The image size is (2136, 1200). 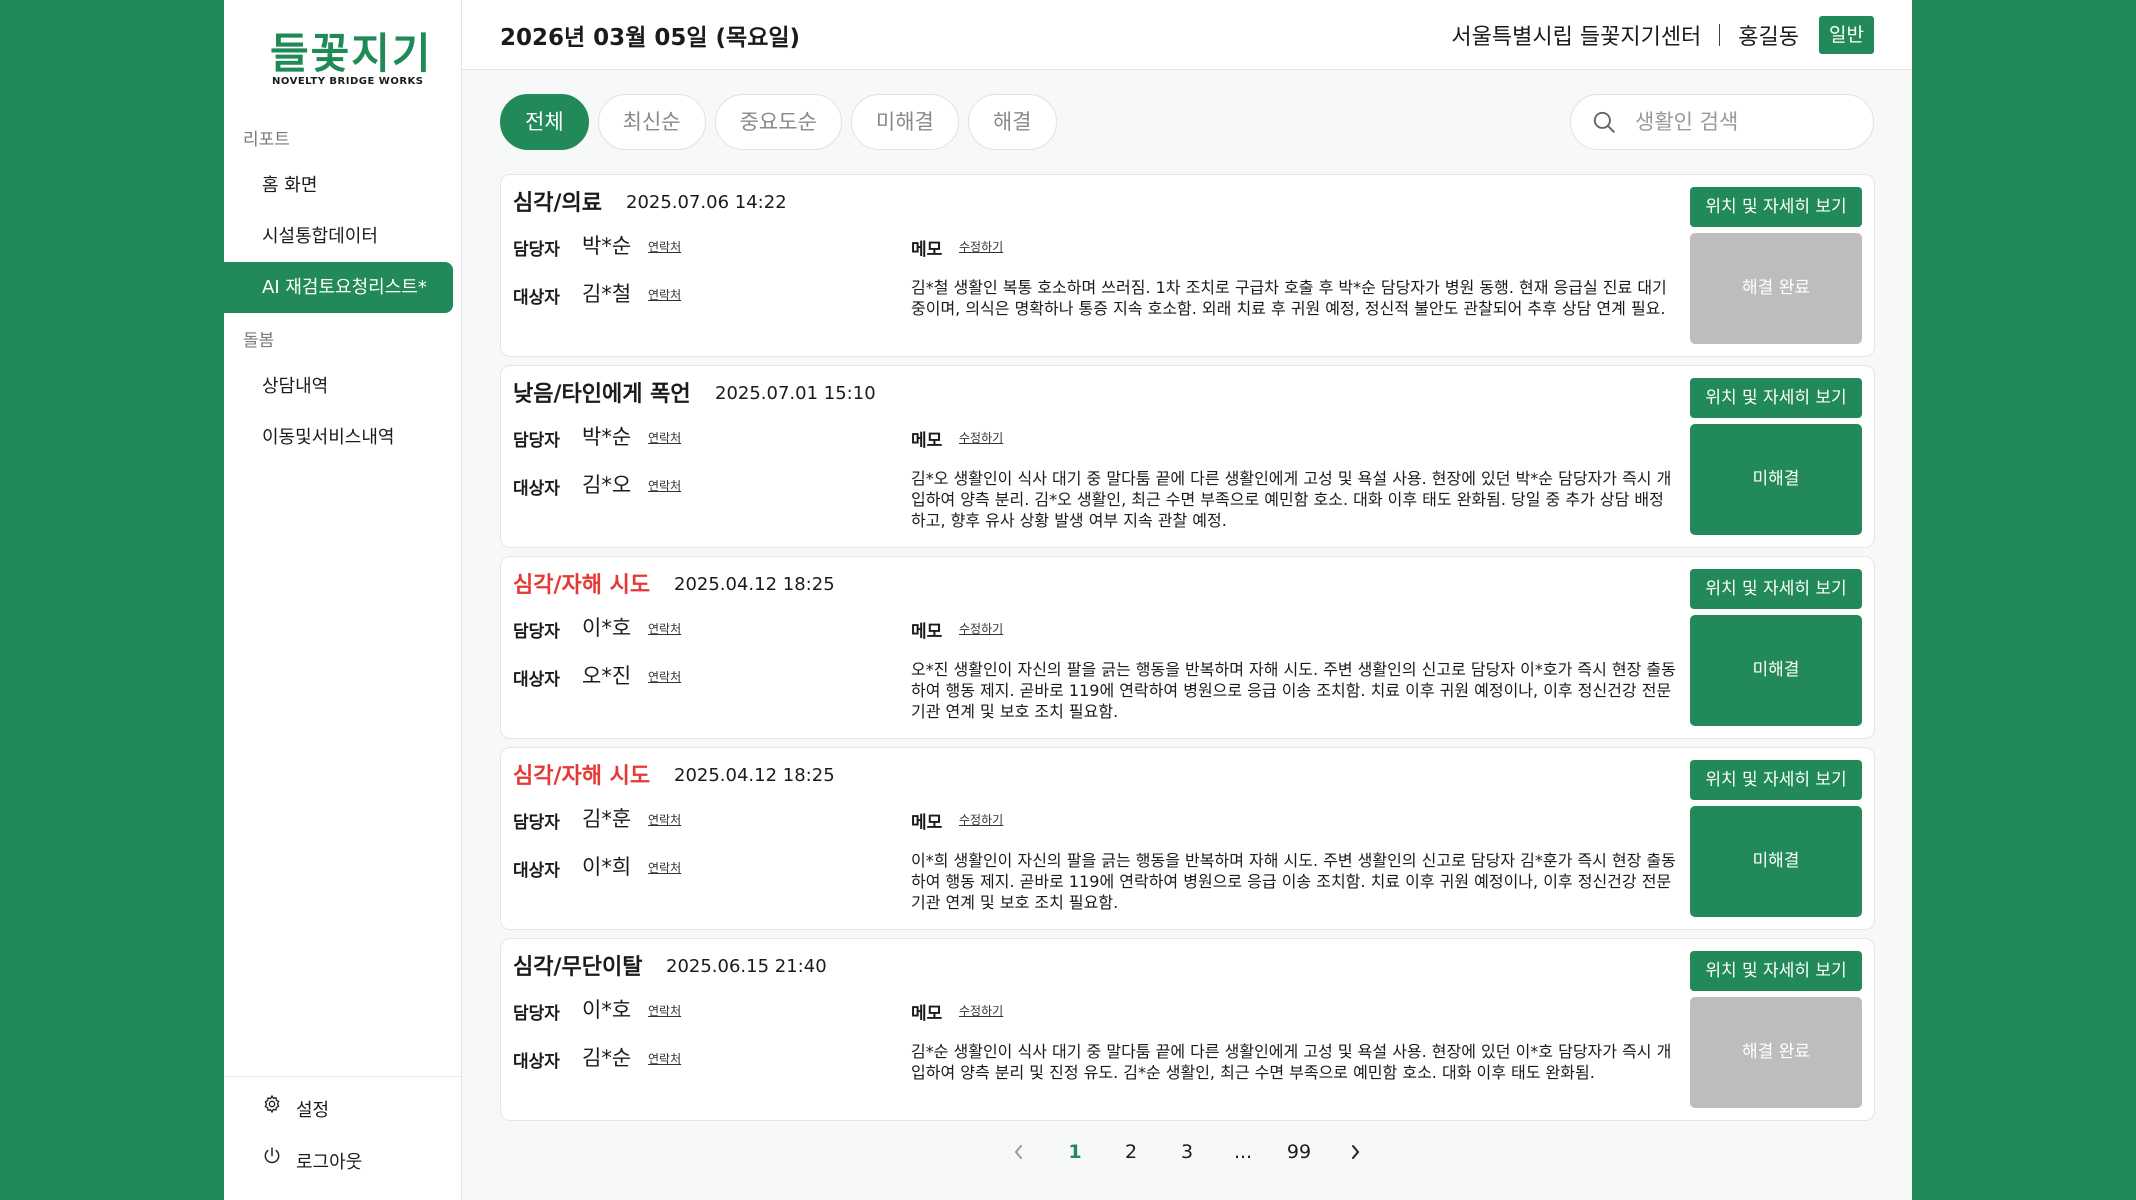 What do you see at coordinates (338, 236) in the screenshot?
I see `sidebar-item-facility-data: 시설통합데이터` at bounding box center [338, 236].